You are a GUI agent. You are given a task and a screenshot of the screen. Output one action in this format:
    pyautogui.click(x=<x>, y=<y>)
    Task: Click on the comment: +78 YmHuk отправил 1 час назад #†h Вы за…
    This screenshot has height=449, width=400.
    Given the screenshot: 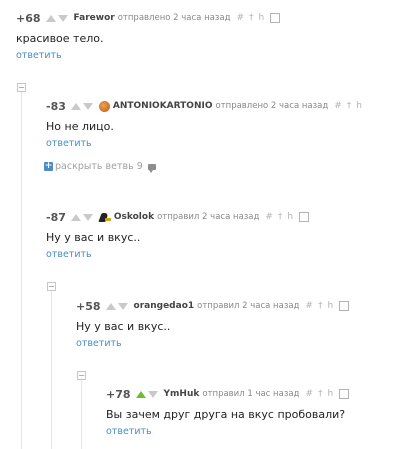 What is the action you would take?
    pyautogui.click(x=253, y=411)
    